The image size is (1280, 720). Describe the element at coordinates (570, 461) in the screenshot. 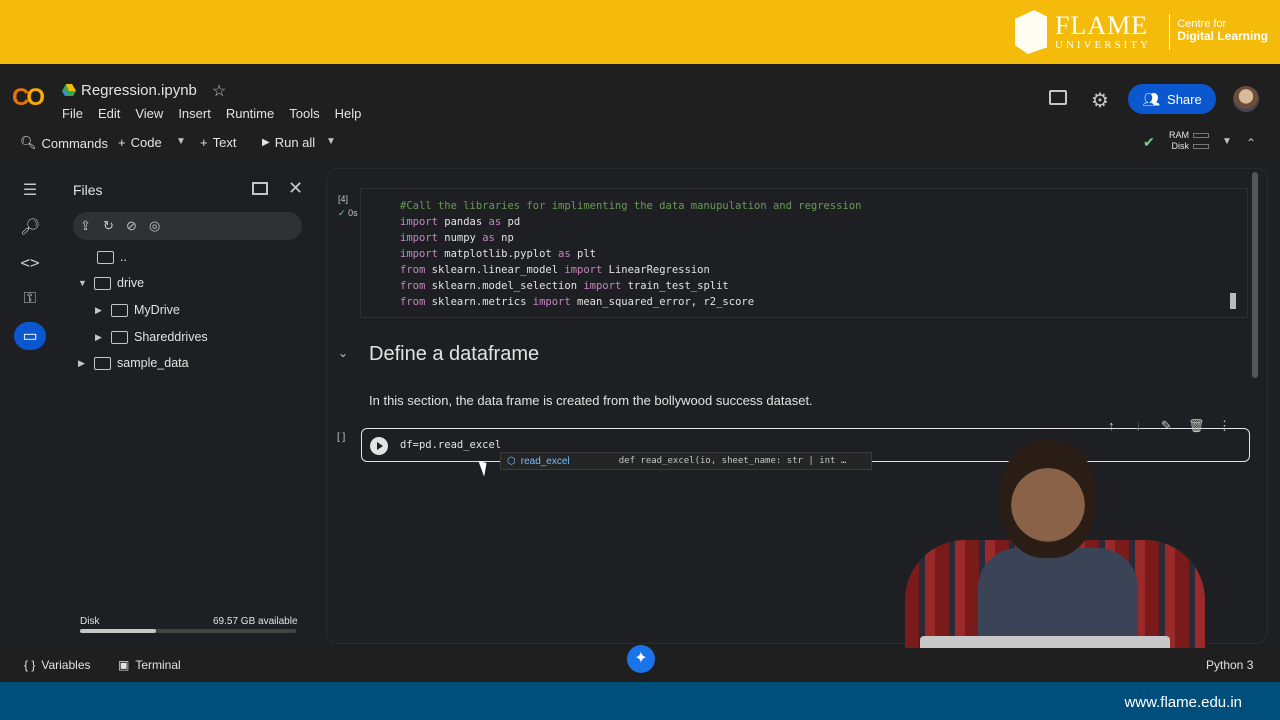

I see `autocomplete-suggestion: read_excel` at that location.